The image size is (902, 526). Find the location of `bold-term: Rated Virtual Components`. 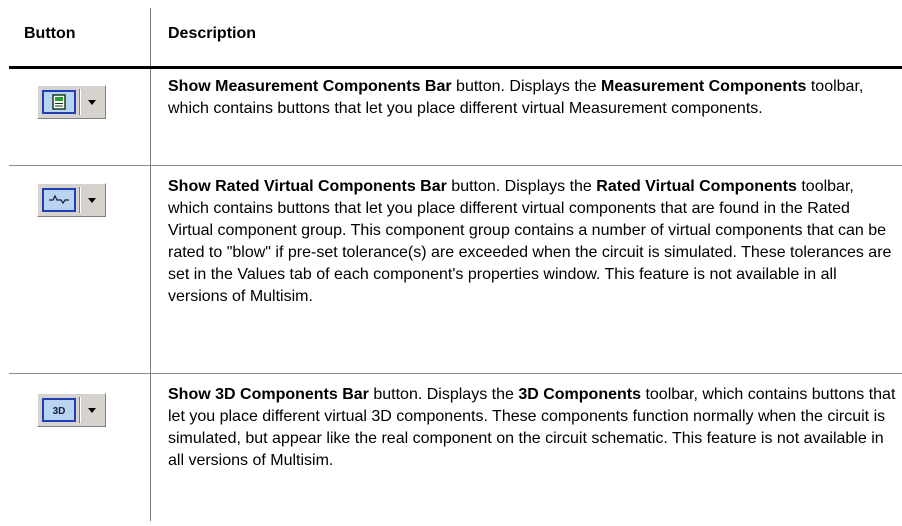

bold-term: Rated Virtual Components is located at coordinates (696, 186).